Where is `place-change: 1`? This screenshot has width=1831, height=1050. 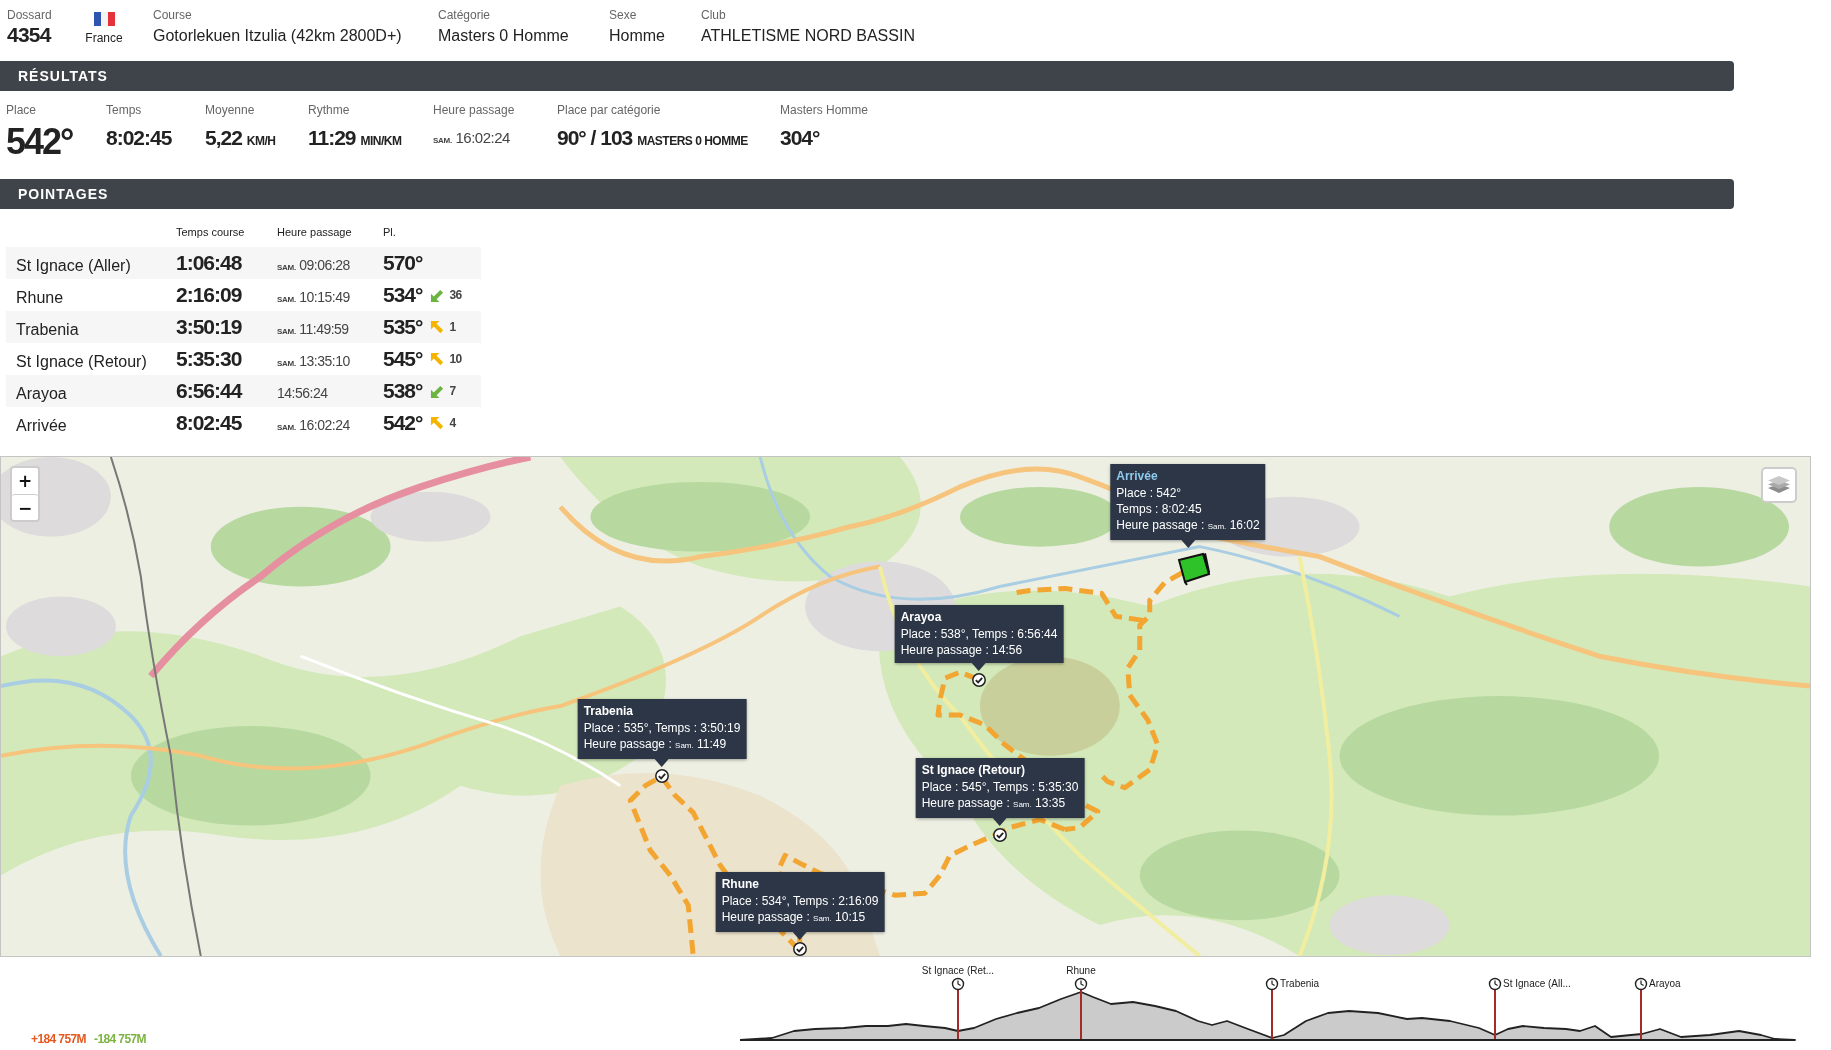 place-change: 1 is located at coordinates (452, 327).